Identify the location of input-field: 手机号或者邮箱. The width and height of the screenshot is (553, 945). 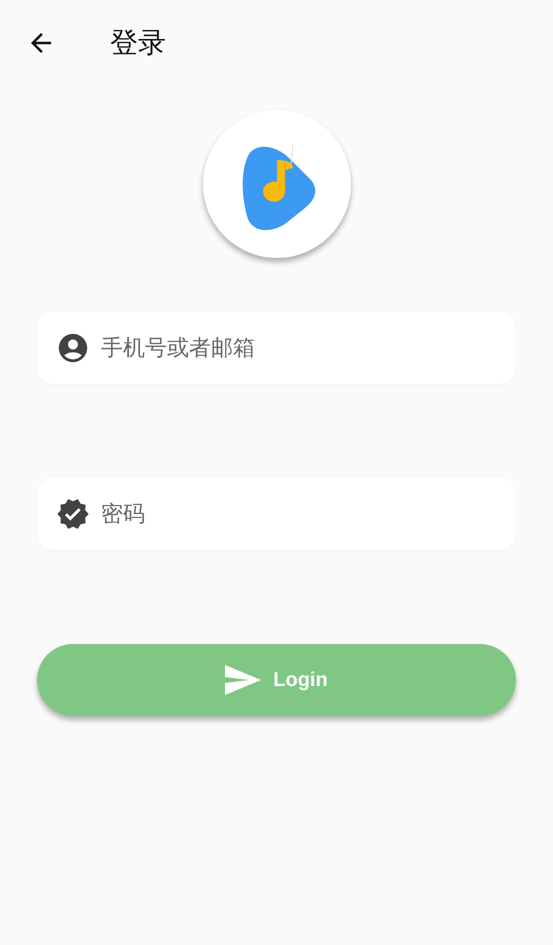
(276, 348).